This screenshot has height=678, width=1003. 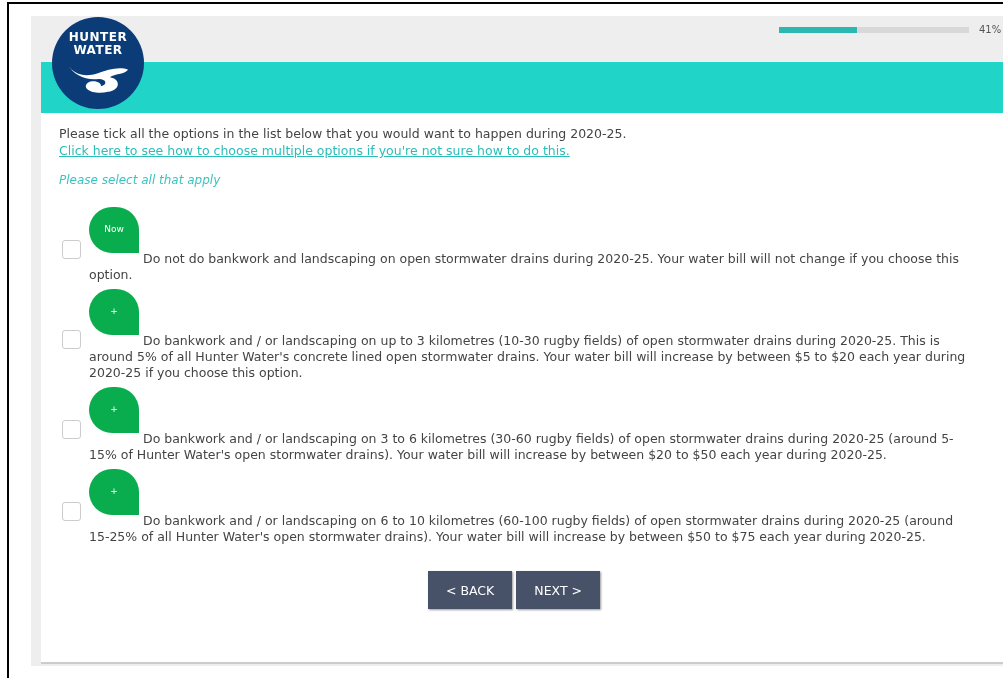 What do you see at coordinates (558, 590) in the screenshot?
I see `nav-button: NEXT >` at bounding box center [558, 590].